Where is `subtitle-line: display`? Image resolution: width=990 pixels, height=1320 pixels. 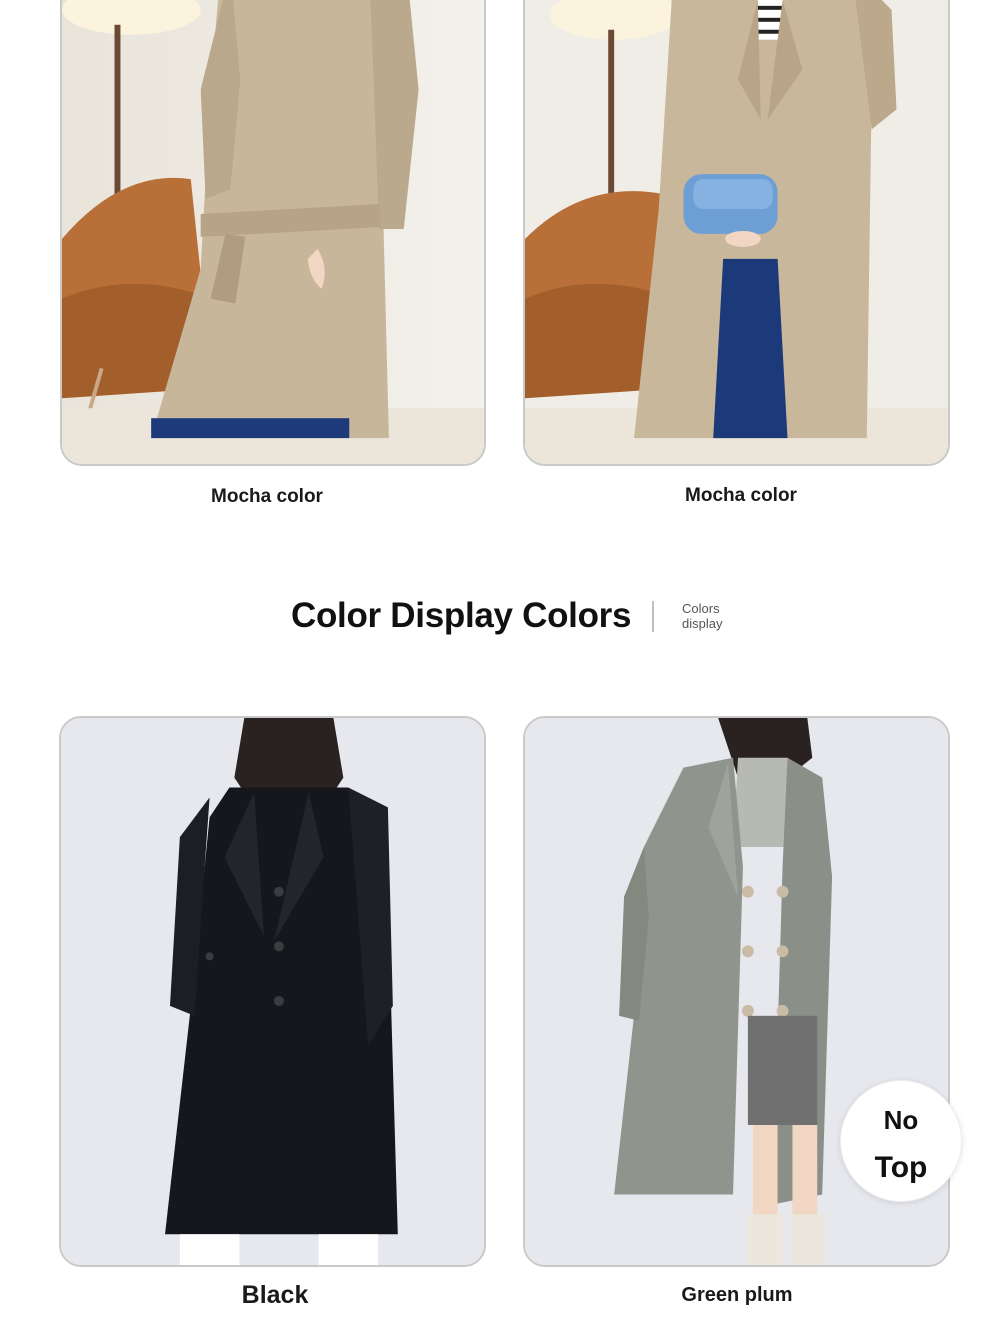
subtitle-line: display is located at coordinates (702, 623).